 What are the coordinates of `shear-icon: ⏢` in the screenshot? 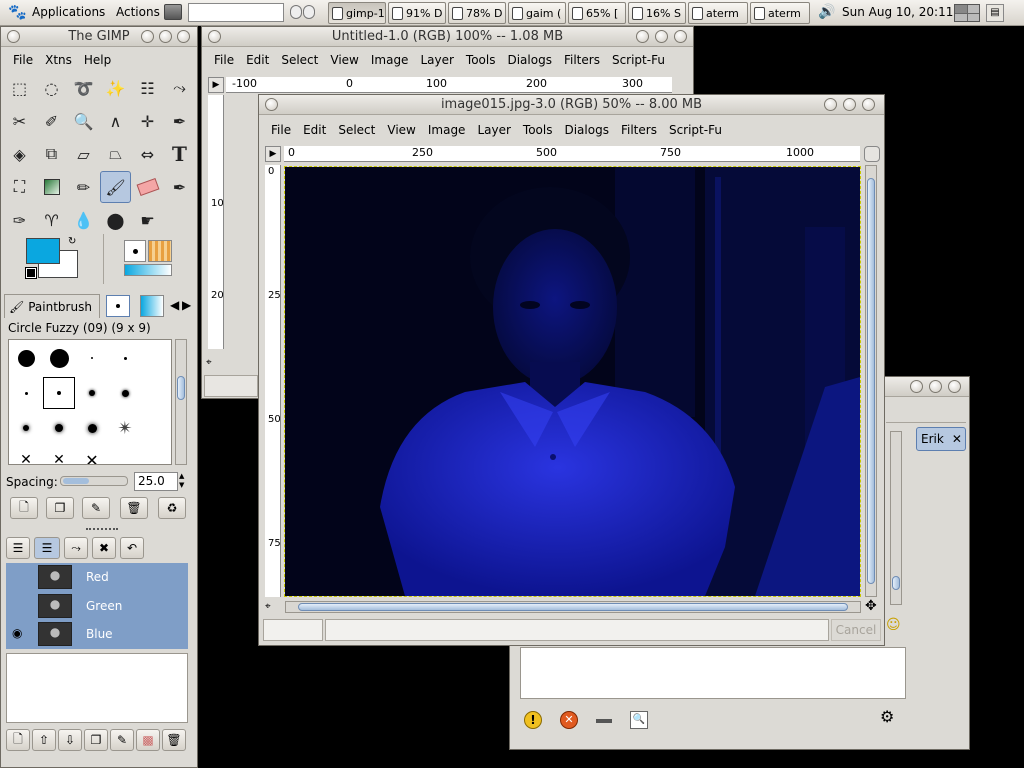 It's located at (115, 154).